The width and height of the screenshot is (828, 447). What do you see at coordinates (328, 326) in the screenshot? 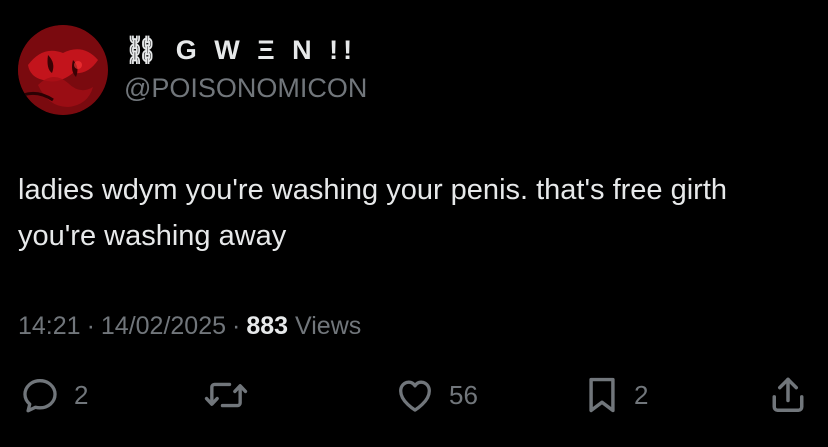
I see `views-label: Views` at bounding box center [328, 326].